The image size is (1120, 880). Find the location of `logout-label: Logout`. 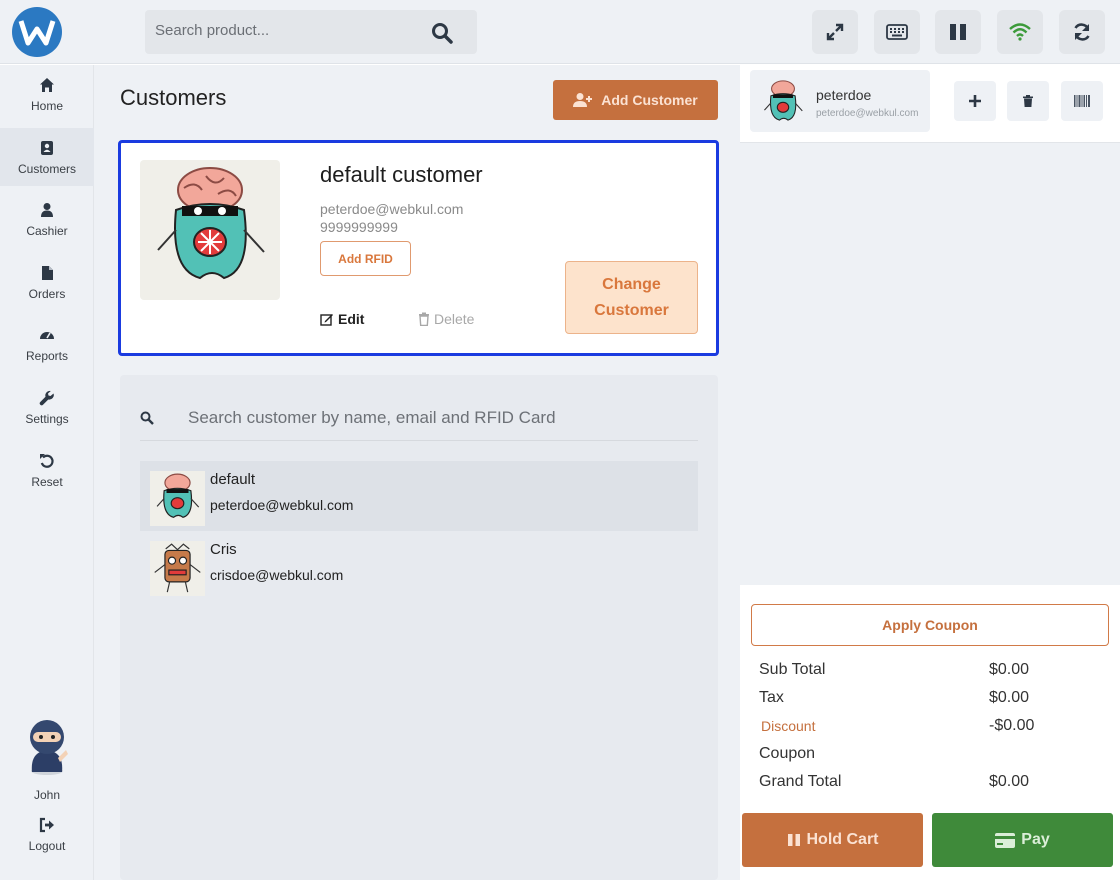

logout-label: Logout is located at coordinates (47, 846).